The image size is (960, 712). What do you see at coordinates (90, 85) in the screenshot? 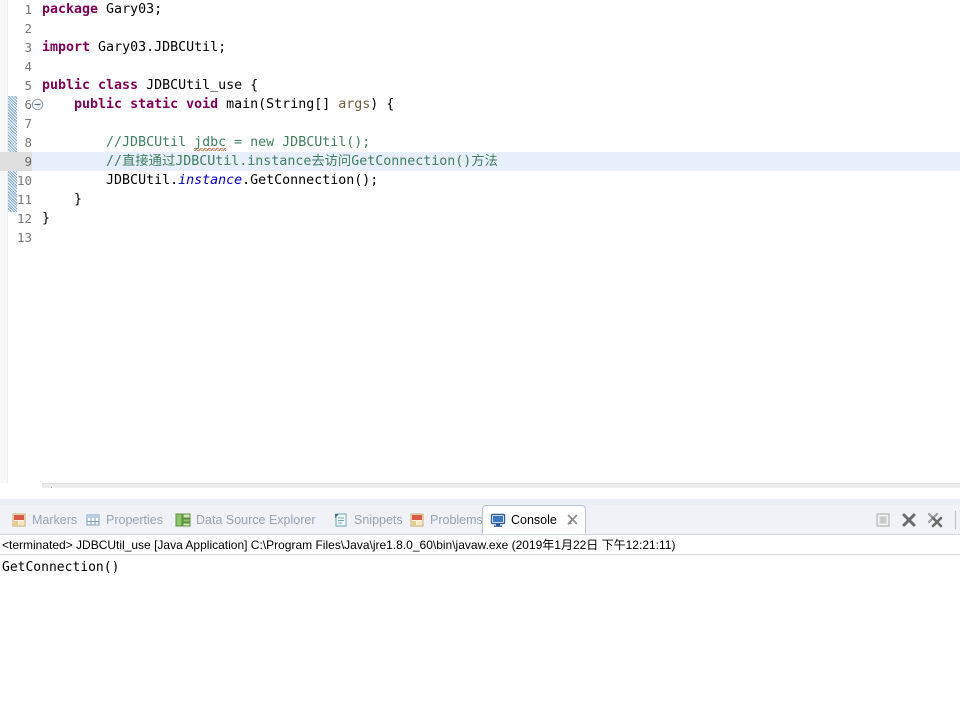
I see `code-token: public class` at bounding box center [90, 85].